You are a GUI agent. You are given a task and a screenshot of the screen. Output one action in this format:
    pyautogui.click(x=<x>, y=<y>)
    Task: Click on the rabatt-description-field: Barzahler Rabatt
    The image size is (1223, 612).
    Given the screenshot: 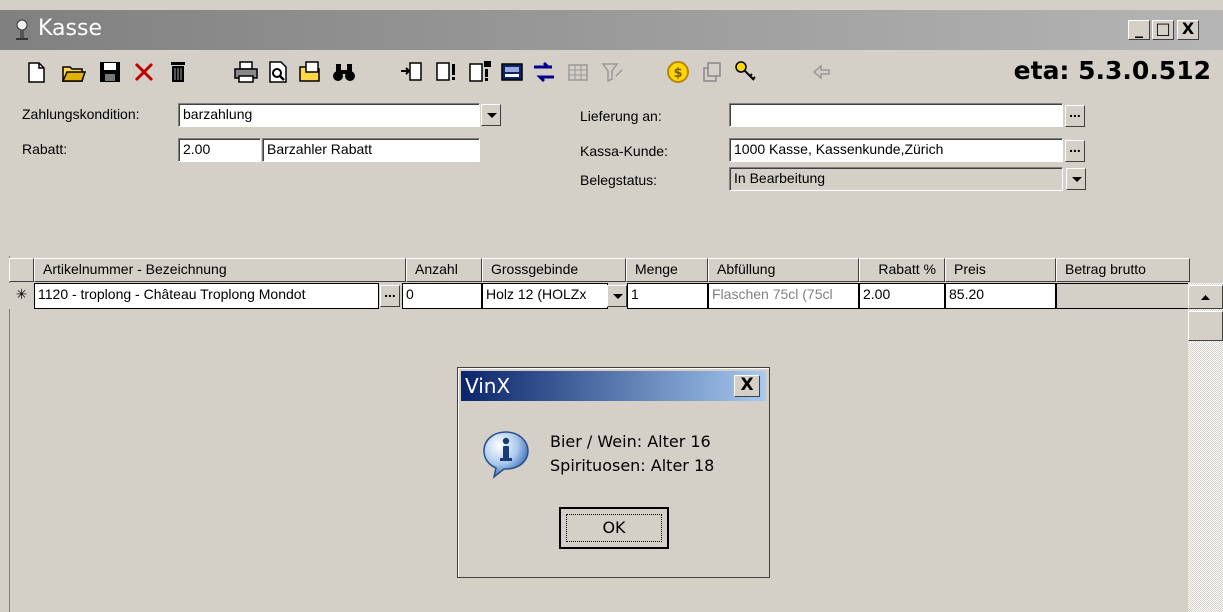 What is the action you would take?
    pyautogui.click(x=371, y=150)
    